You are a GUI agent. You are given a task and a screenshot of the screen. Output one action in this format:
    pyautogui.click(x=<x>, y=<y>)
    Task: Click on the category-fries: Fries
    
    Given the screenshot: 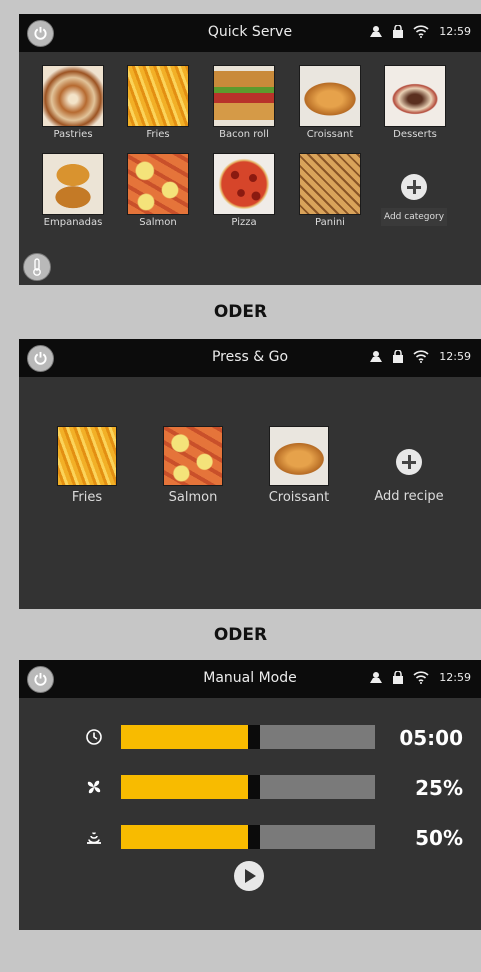 What is the action you would take?
    pyautogui.click(x=158, y=103)
    